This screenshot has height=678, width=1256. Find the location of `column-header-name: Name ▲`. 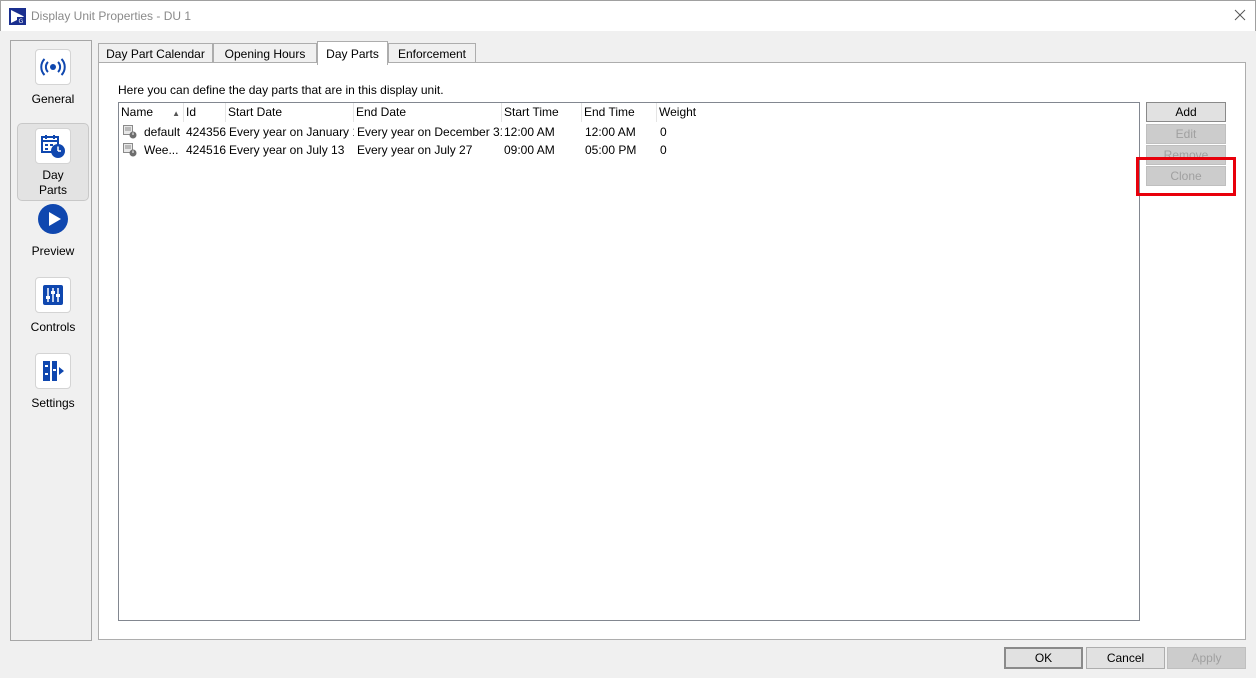

column-header-name: Name ▲ is located at coordinates (151, 112).